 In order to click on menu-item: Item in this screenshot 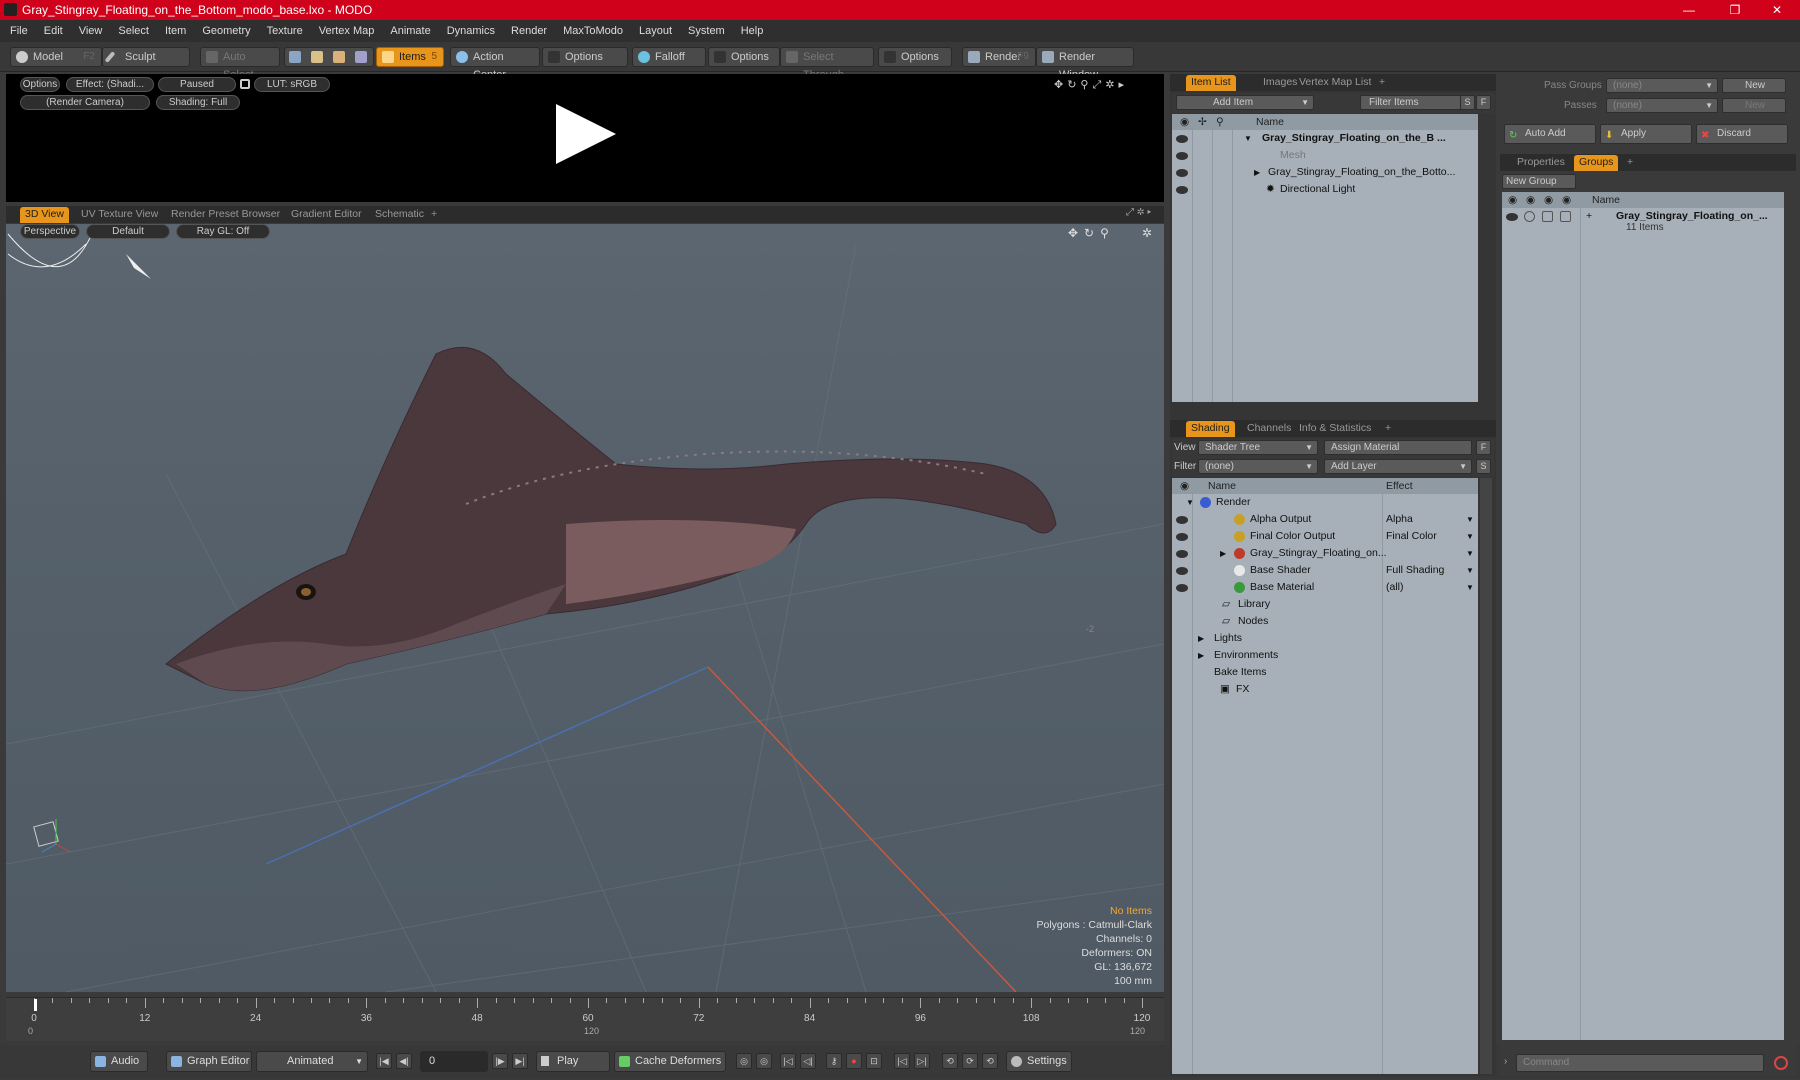, I will do `click(175, 31)`.